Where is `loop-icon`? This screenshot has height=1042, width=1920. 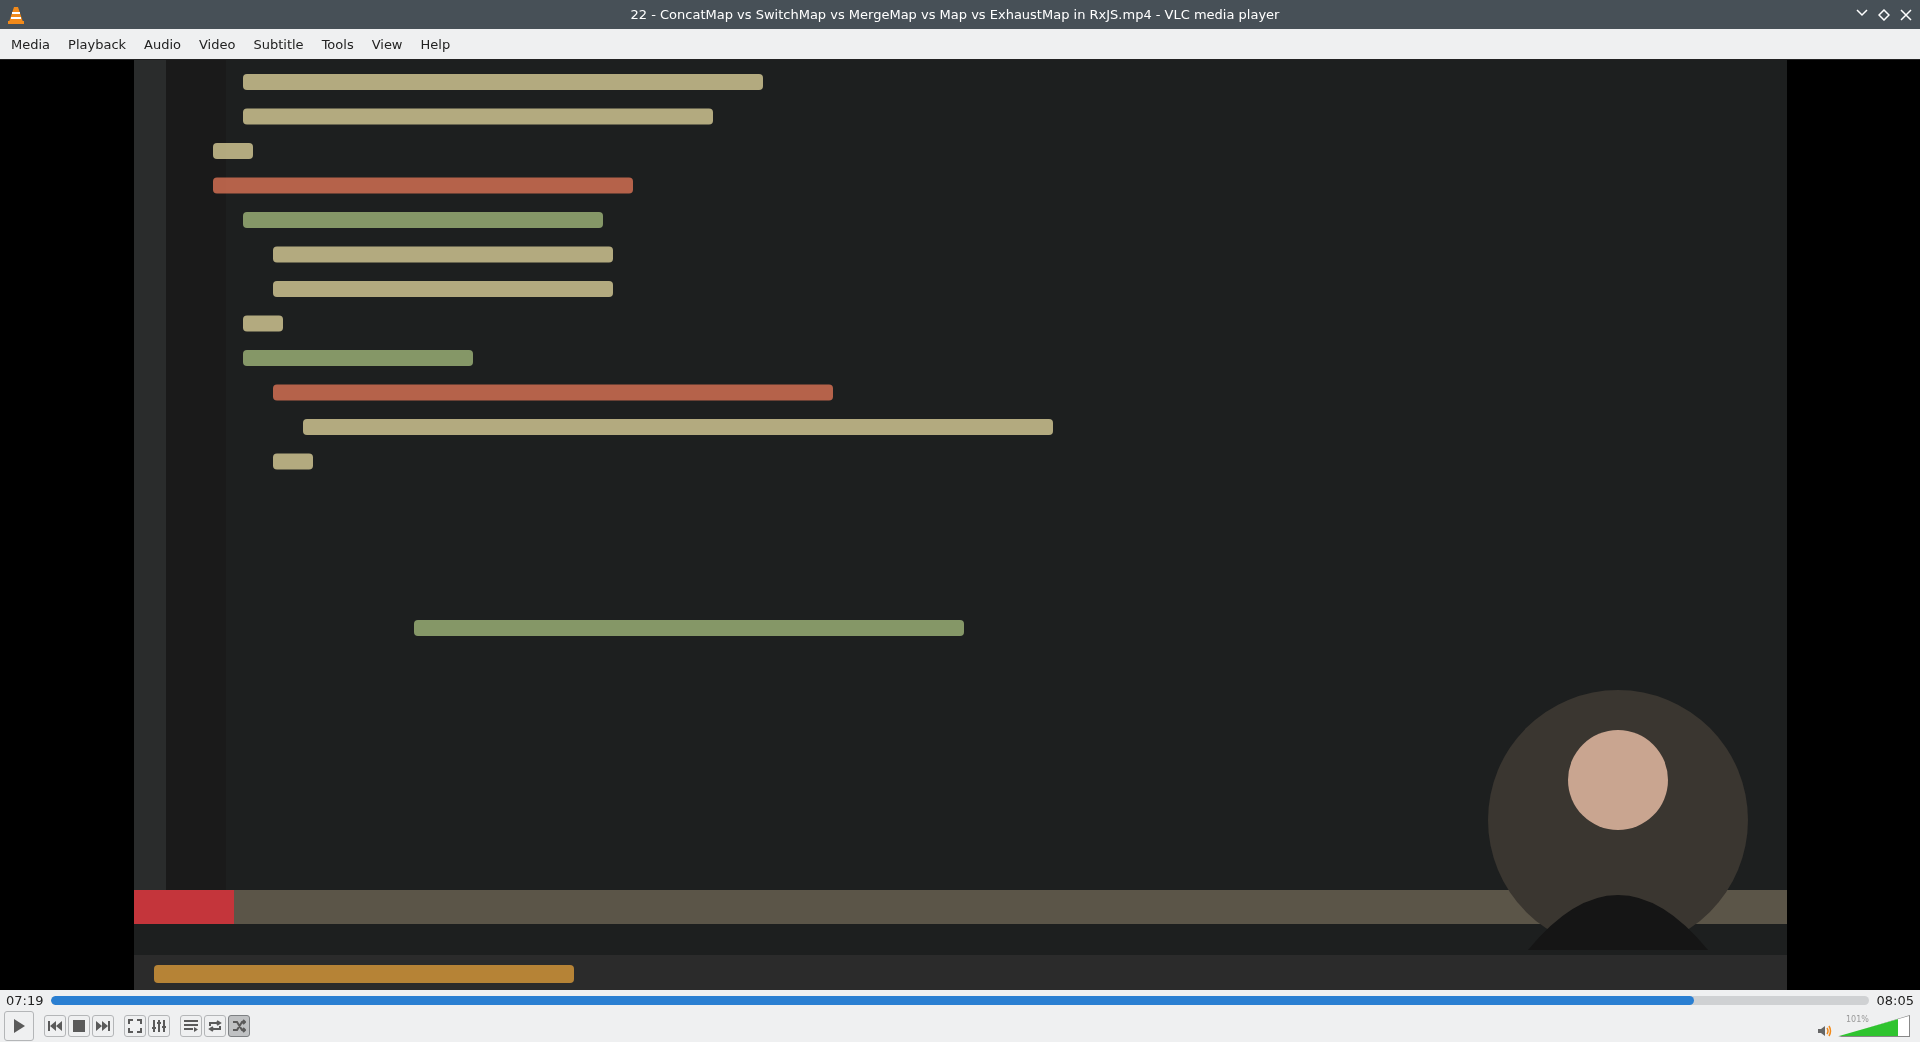
loop-icon is located at coordinates (215, 1026).